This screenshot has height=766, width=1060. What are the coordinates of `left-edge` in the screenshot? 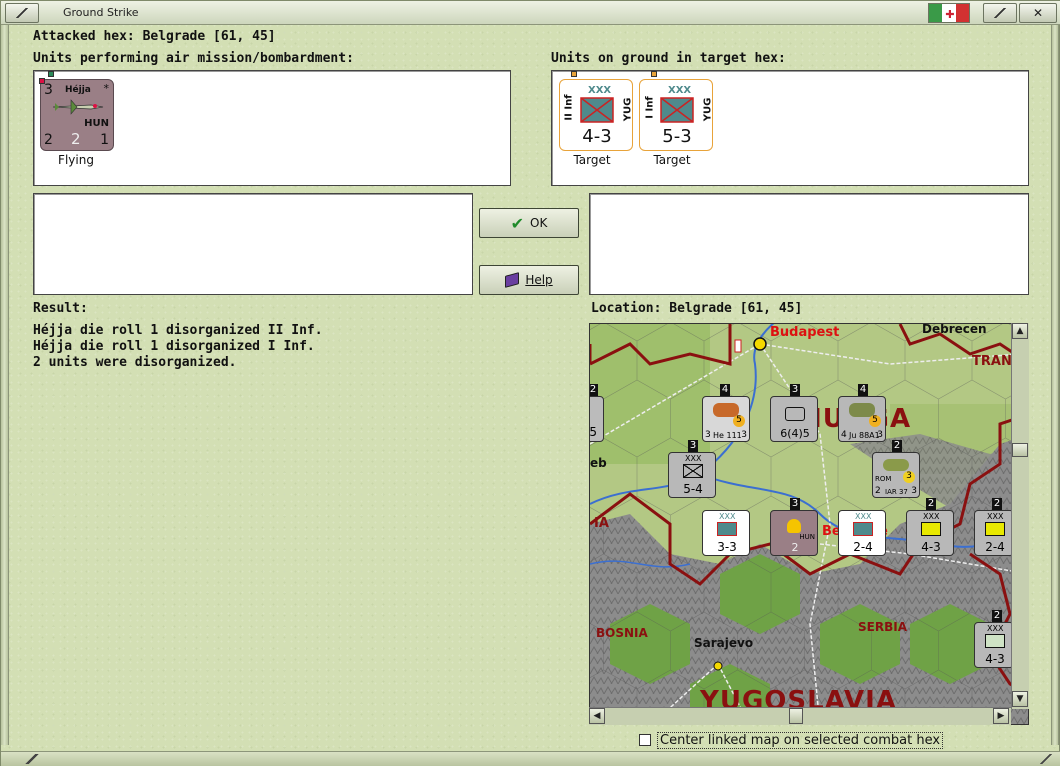 It's located at (5, 385).